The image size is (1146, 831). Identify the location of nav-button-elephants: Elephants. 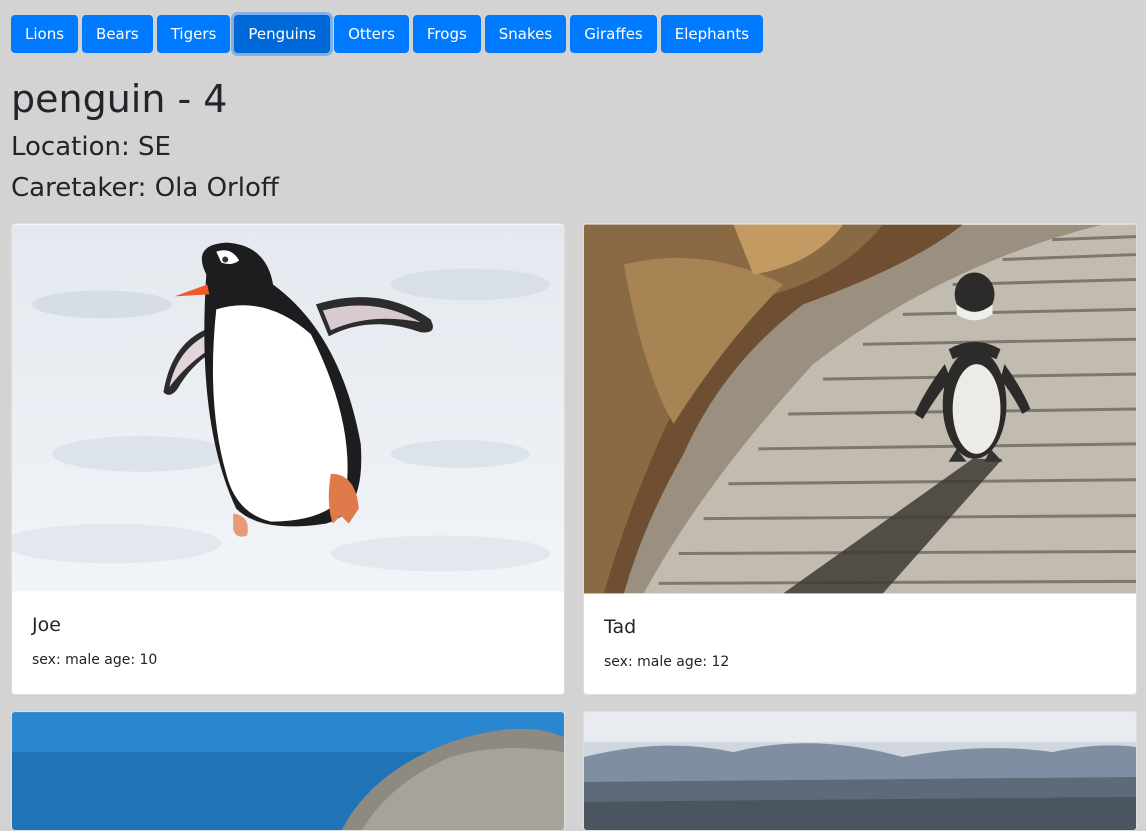
(712, 34).